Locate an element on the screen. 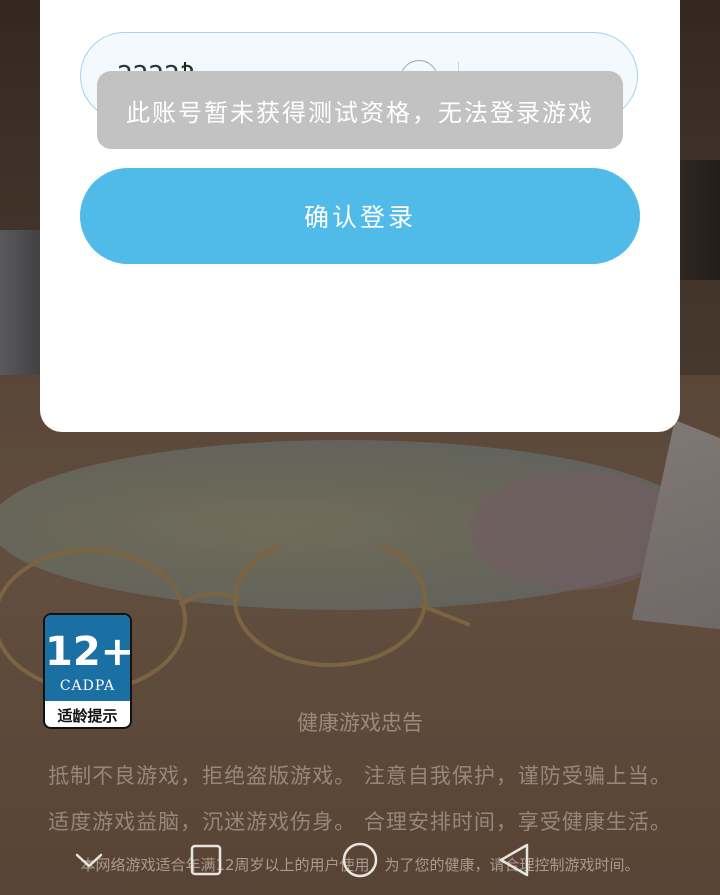 The height and width of the screenshot is (895, 720). confirm-login-button: 确认登录 is located at coordinates (360, 216).